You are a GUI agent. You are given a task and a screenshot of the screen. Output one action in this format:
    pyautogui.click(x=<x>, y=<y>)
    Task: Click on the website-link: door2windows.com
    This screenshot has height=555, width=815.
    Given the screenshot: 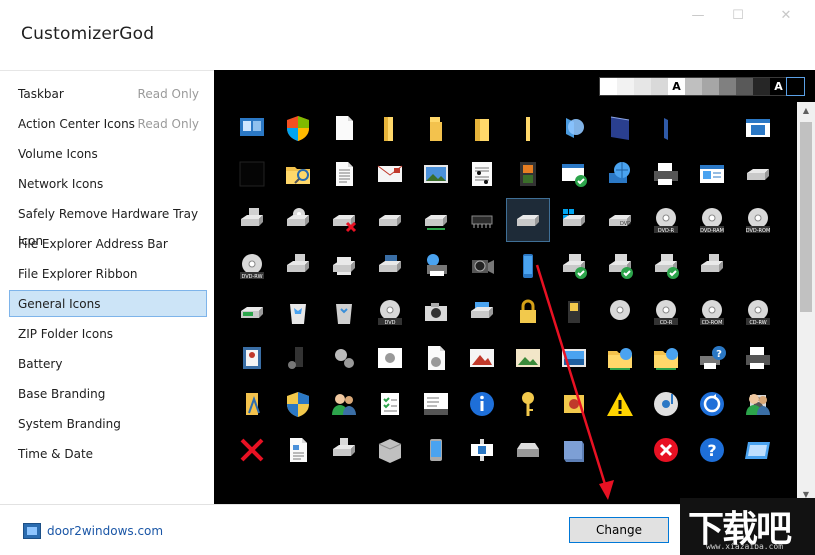 What is the action you would take?
    pyautogui.click(x=93, y=531)
    